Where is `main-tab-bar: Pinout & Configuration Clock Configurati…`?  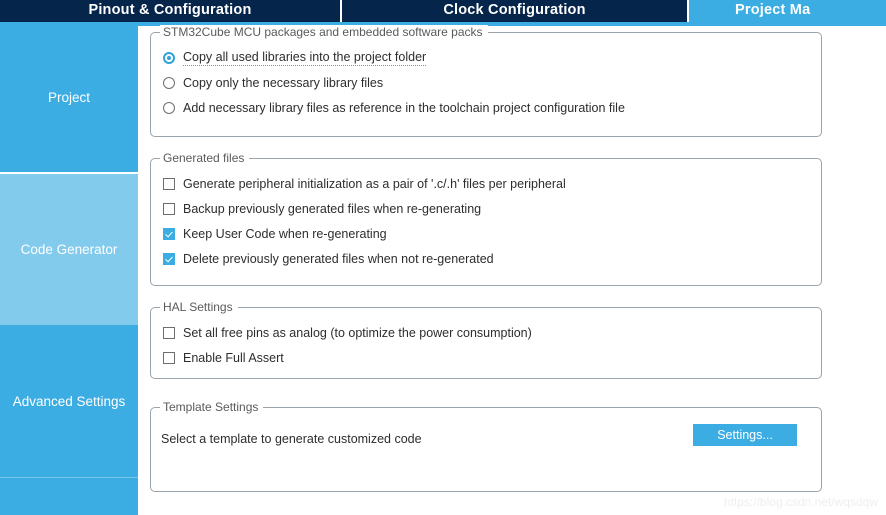 main-tab-bar: Pinout & Configuration Clock Configurati… is located at coordinates (443, 11).